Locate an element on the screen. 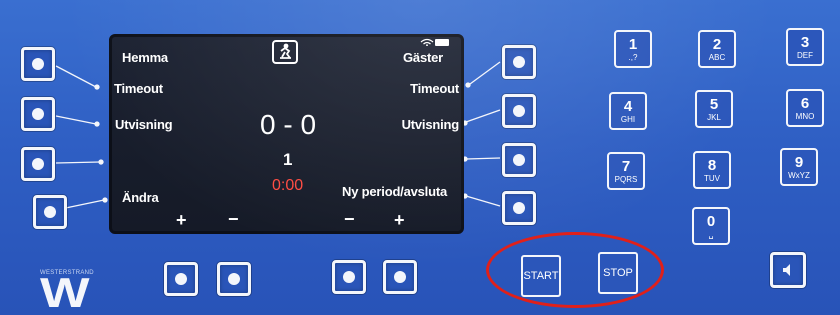 This screenshot has height=315, width=840. key-digit: 4 is located at coordinates (628, 106).